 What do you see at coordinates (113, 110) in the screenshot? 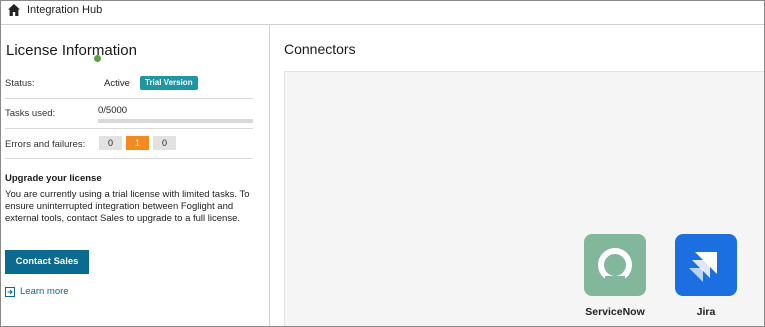
I see `tasks-value: 0/5000` at bounding box center [113, 110].